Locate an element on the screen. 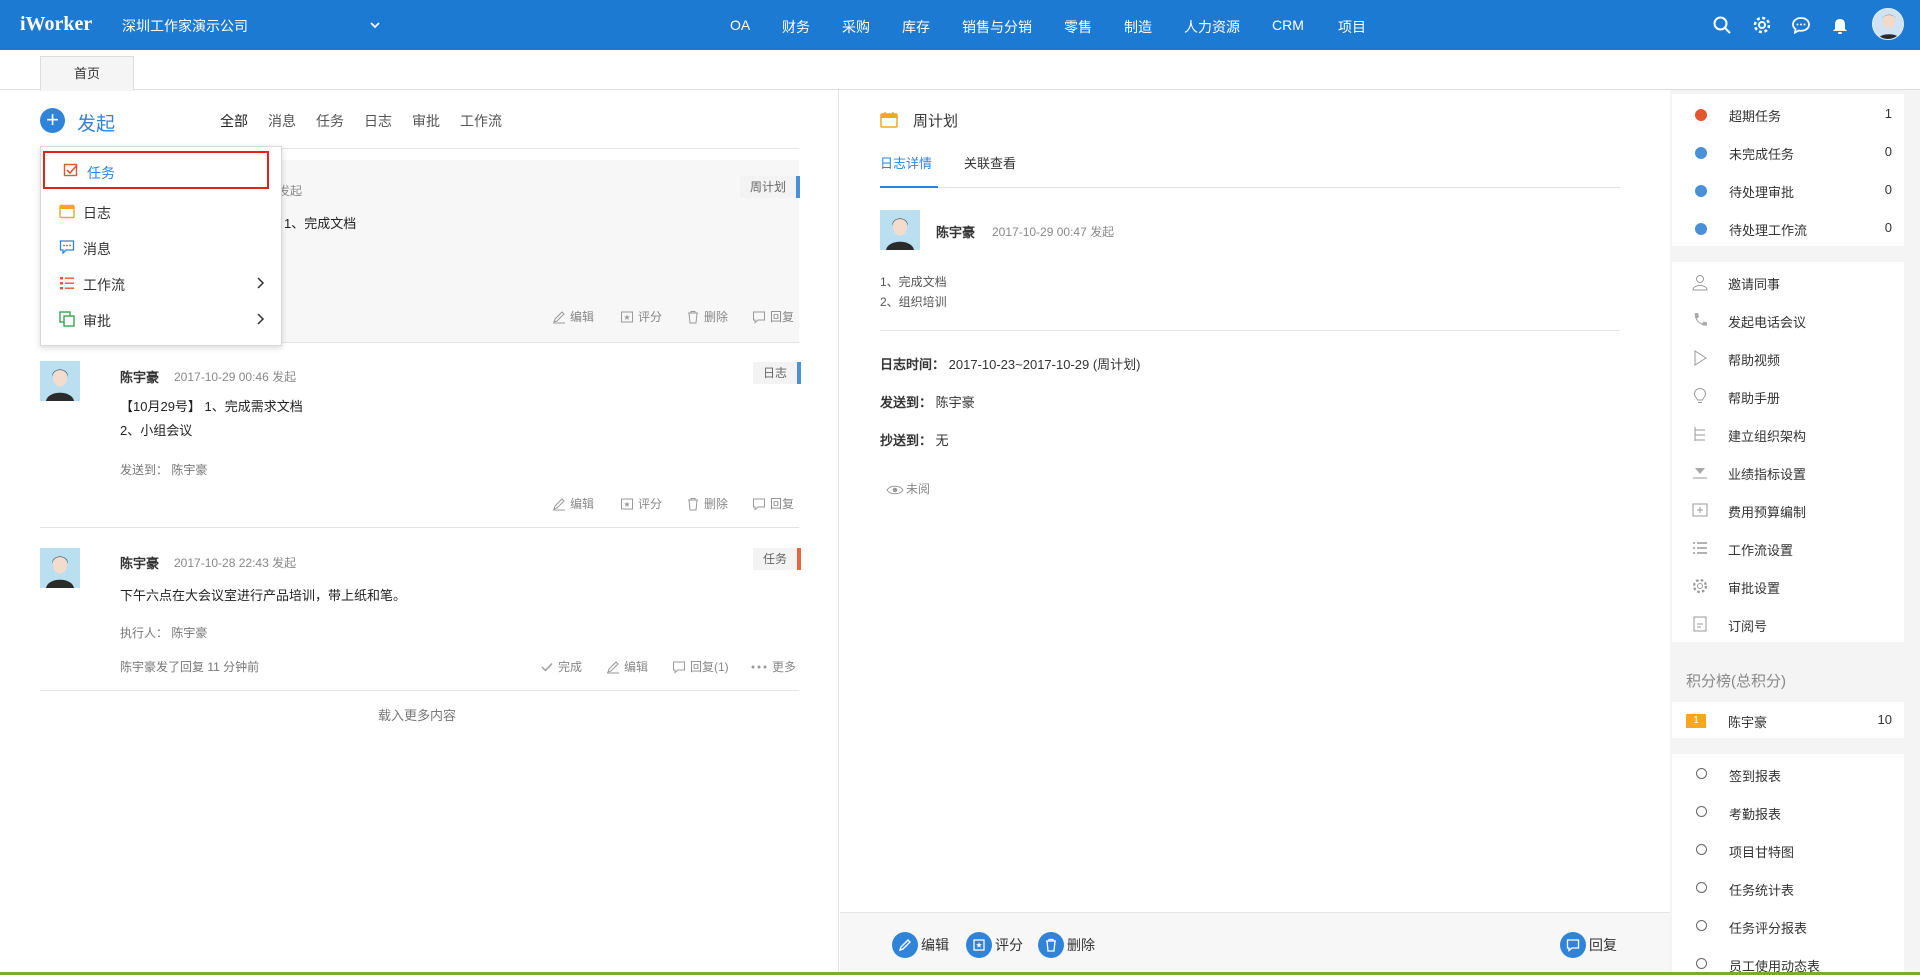  menu-item-log: 日志 is located at coordinates (161, 211).